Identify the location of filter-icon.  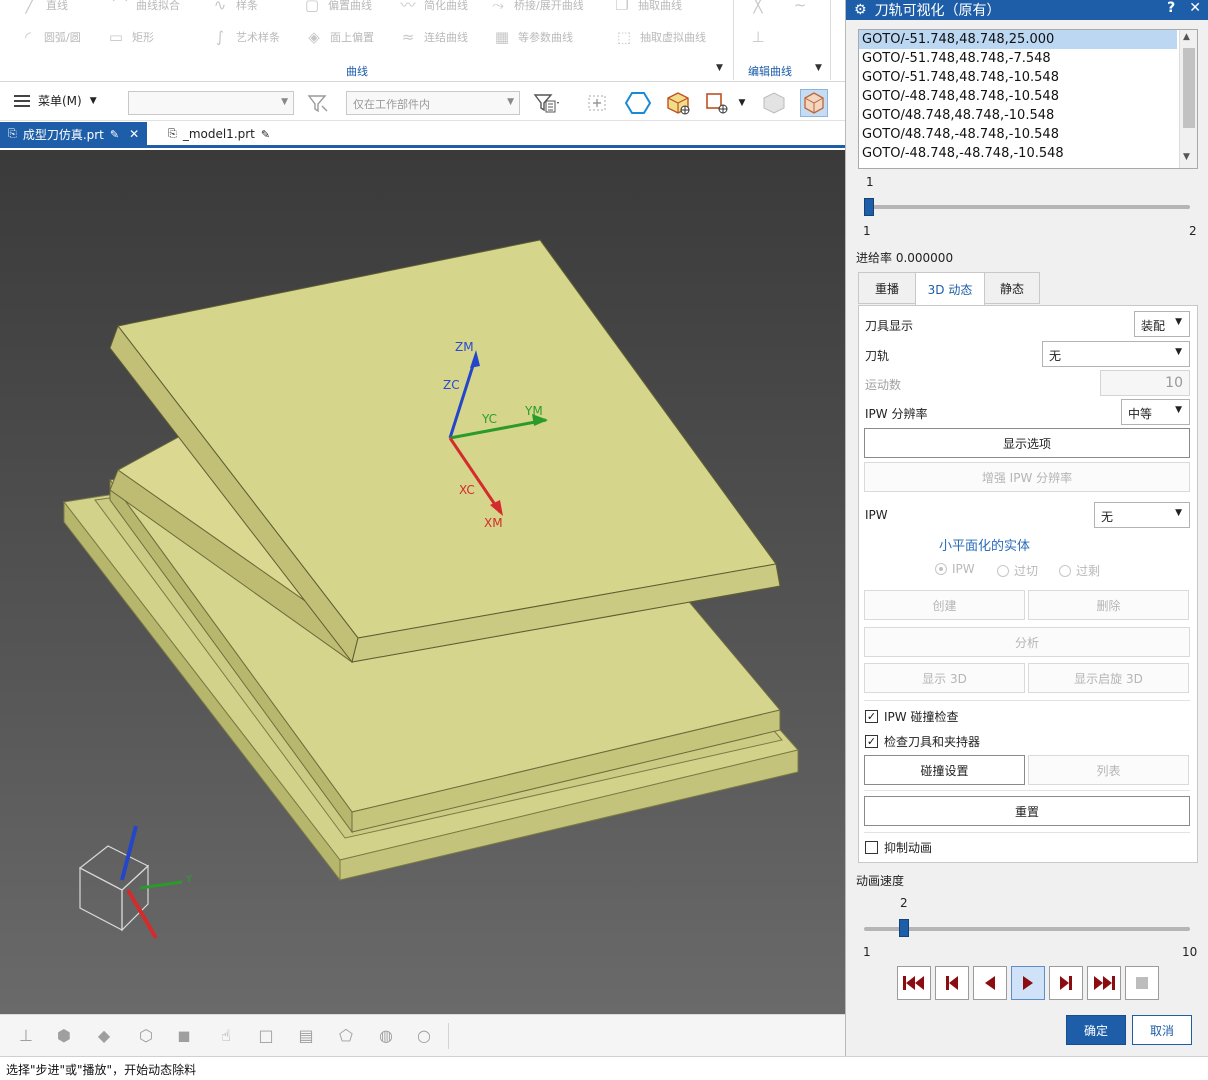
(318, 103).